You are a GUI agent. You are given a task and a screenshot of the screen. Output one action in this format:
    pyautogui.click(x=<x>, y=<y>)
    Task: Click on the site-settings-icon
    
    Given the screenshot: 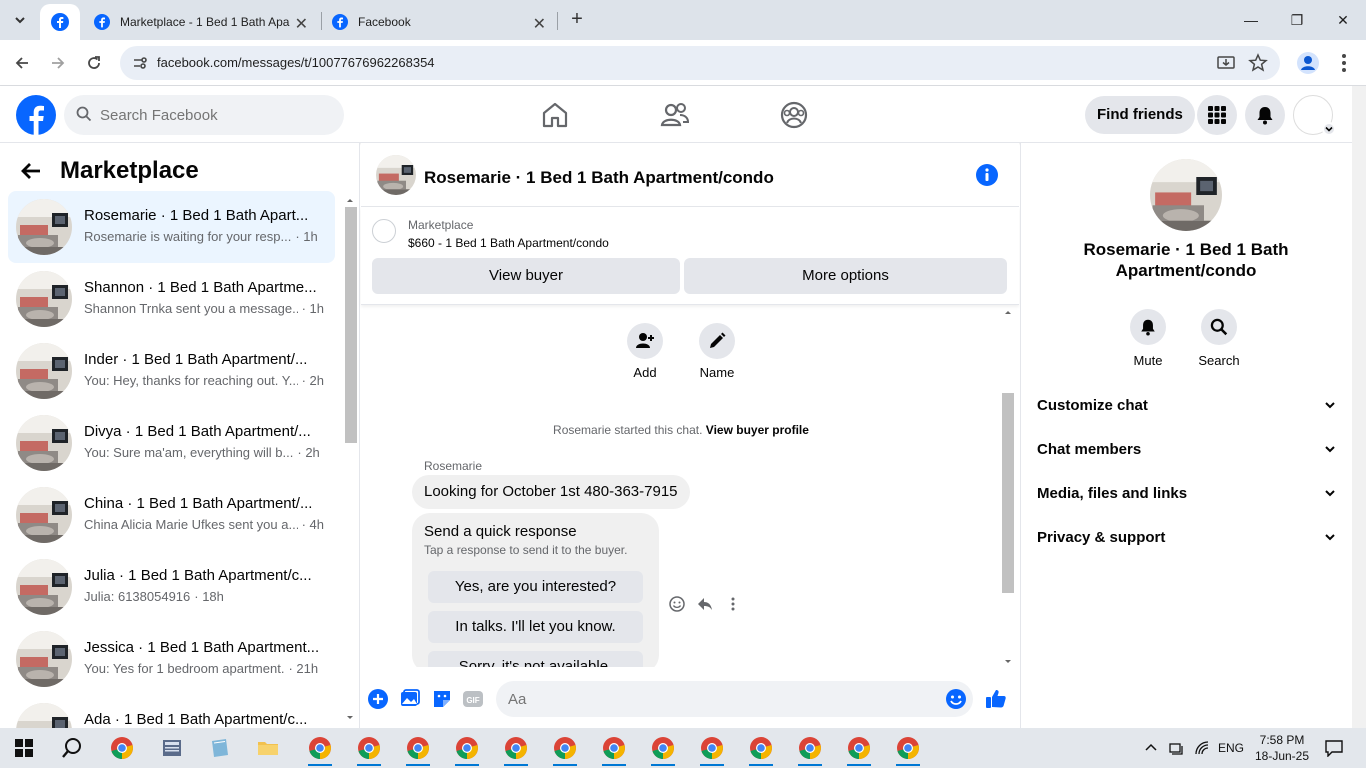 What is the action you would take?
    pyautogui.click(x=140, y=63)
    